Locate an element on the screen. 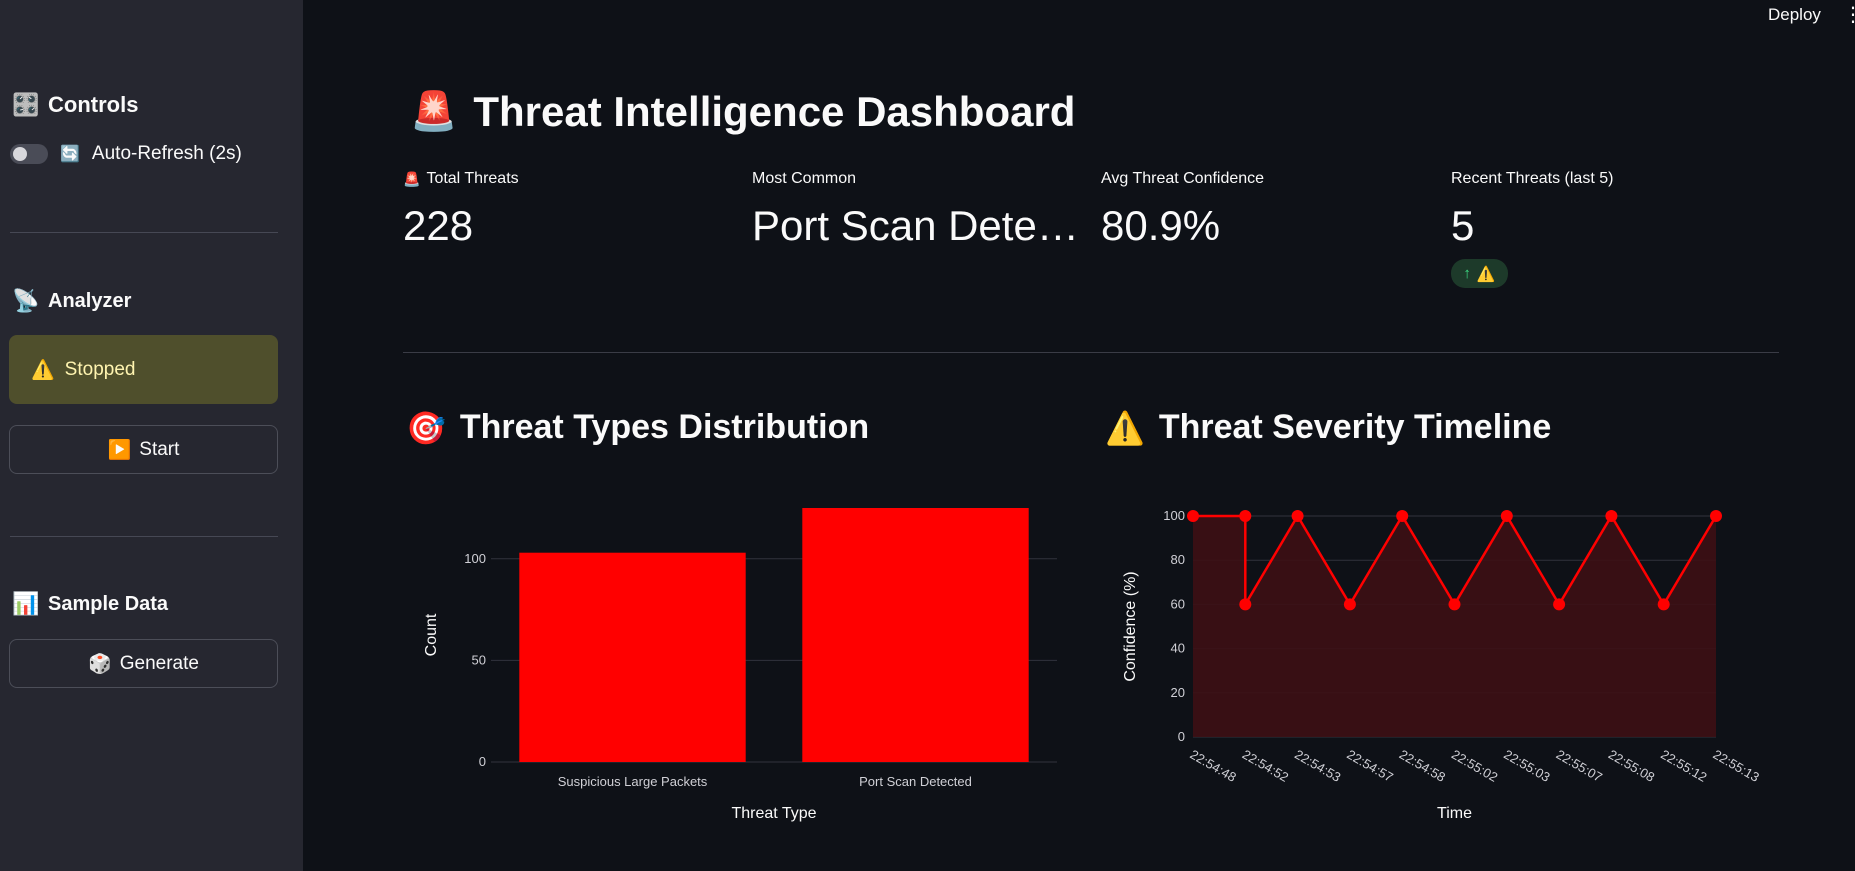 Image resolution: width=1855 pixels, height=871 pixels. auto-refresh-row: 🔄 Auto-Refresh (2s) is located at coordinates (126, 154).